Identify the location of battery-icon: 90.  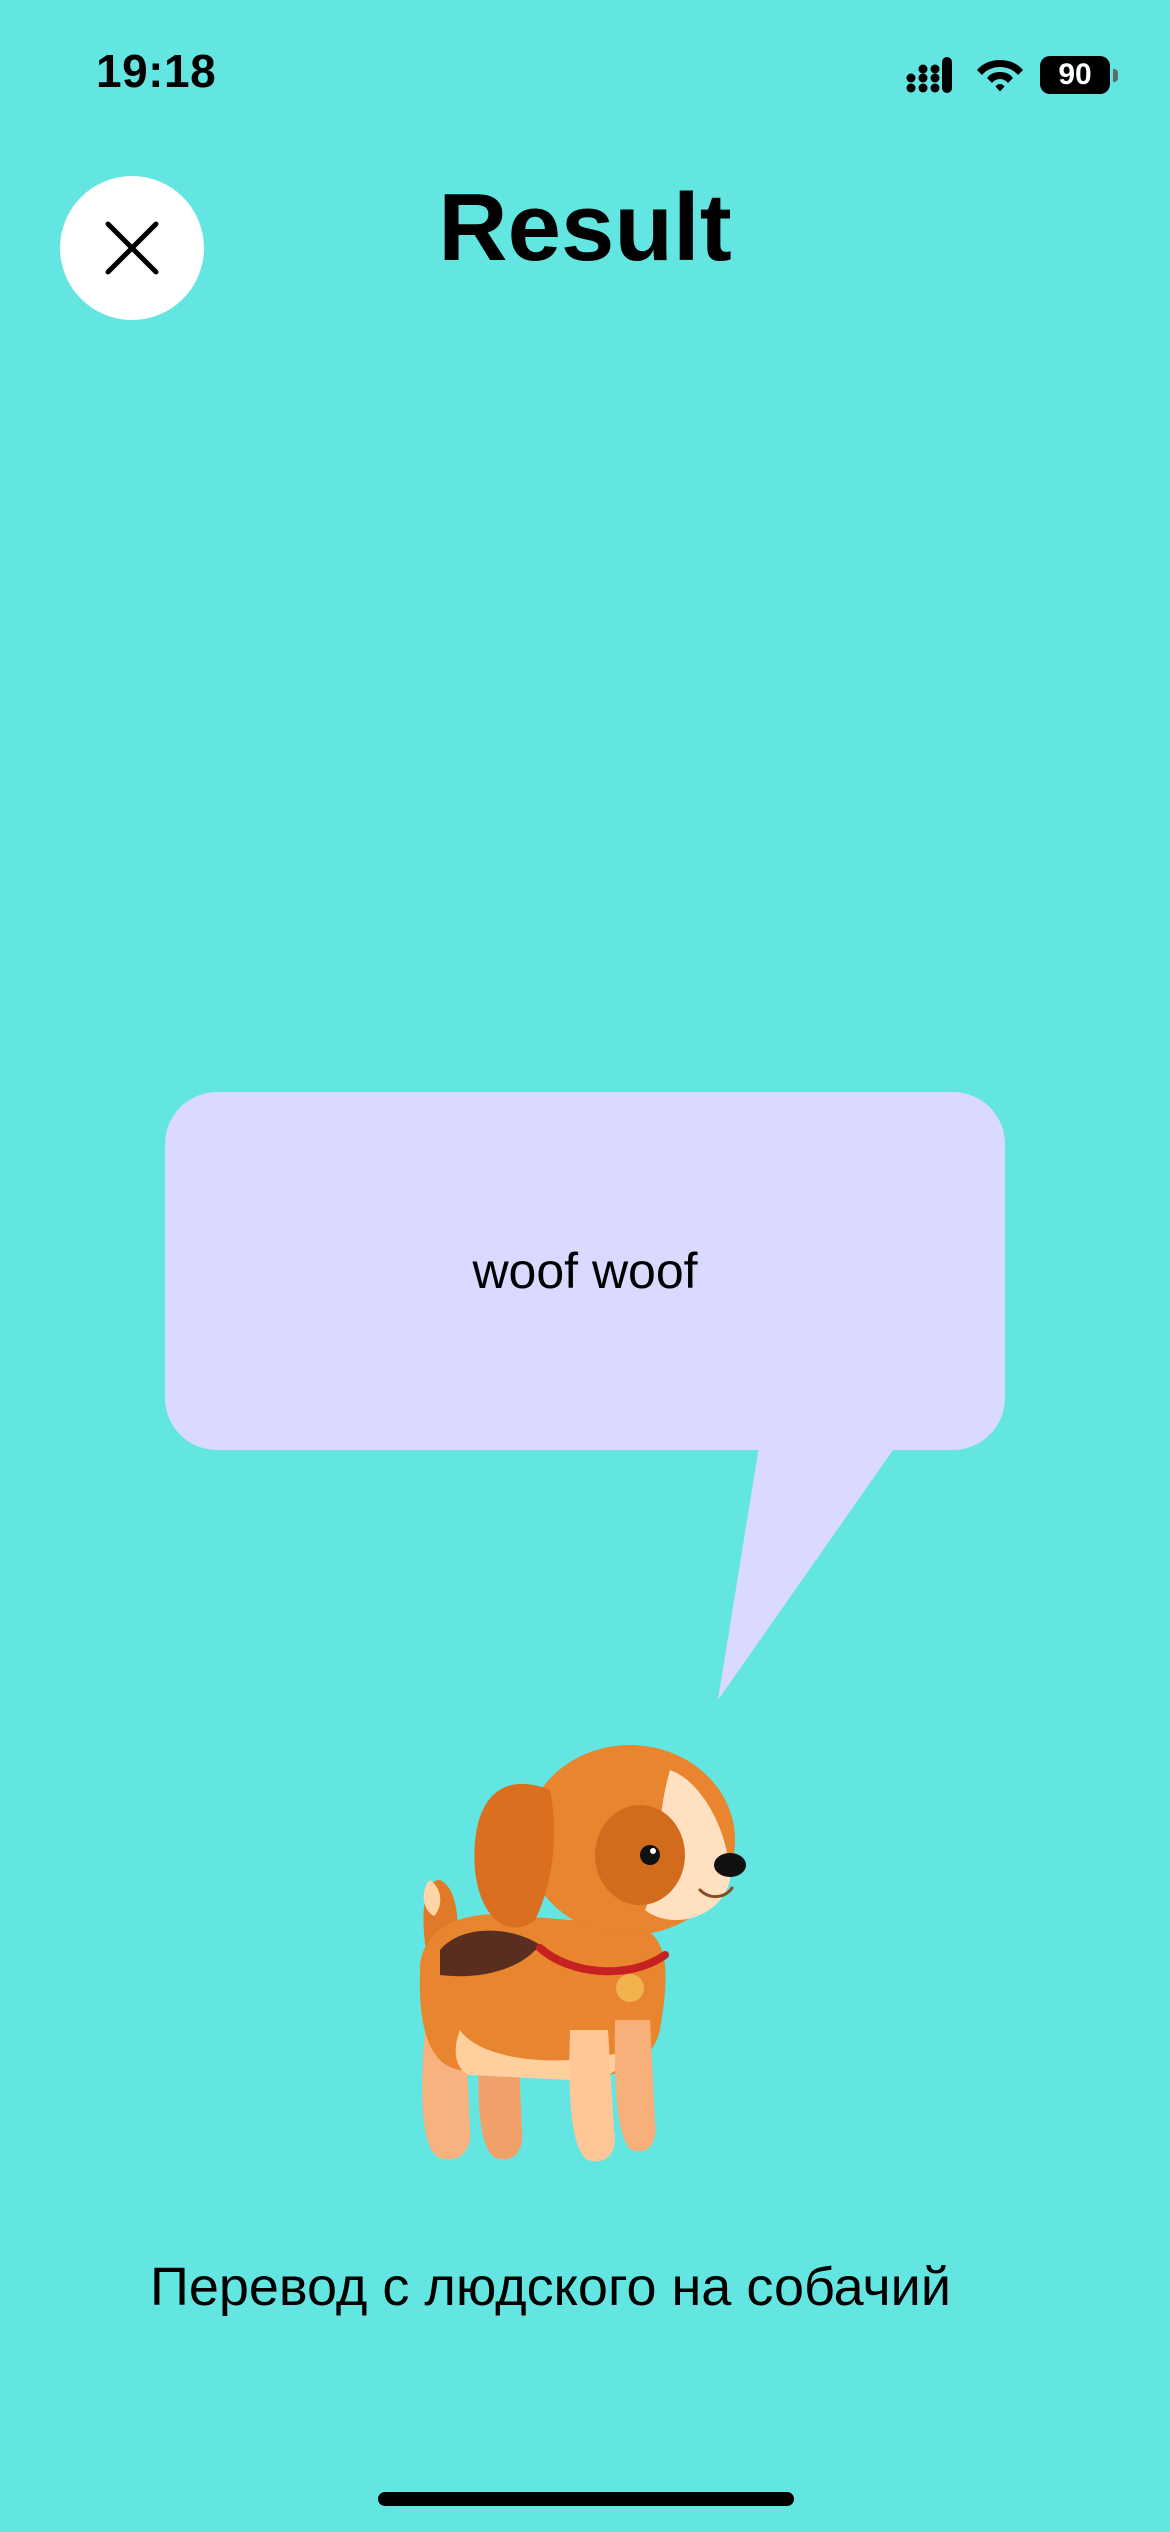
(1079, 75).